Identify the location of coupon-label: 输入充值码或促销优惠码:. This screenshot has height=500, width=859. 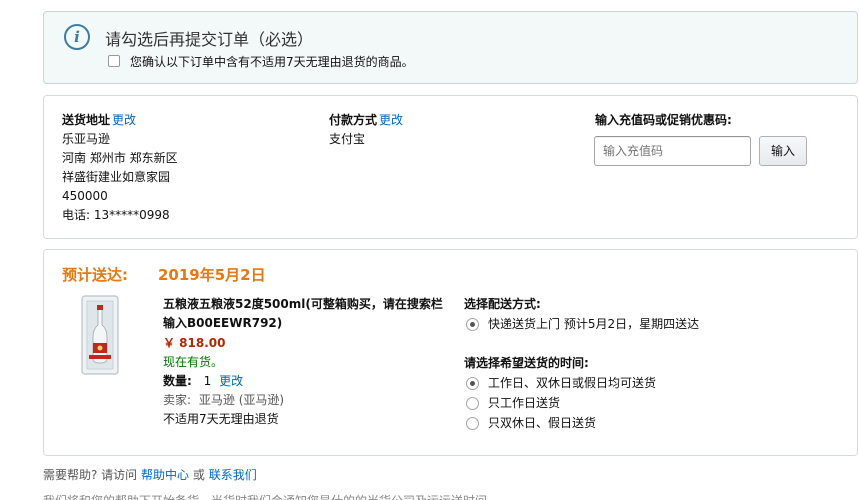
(663, 120).